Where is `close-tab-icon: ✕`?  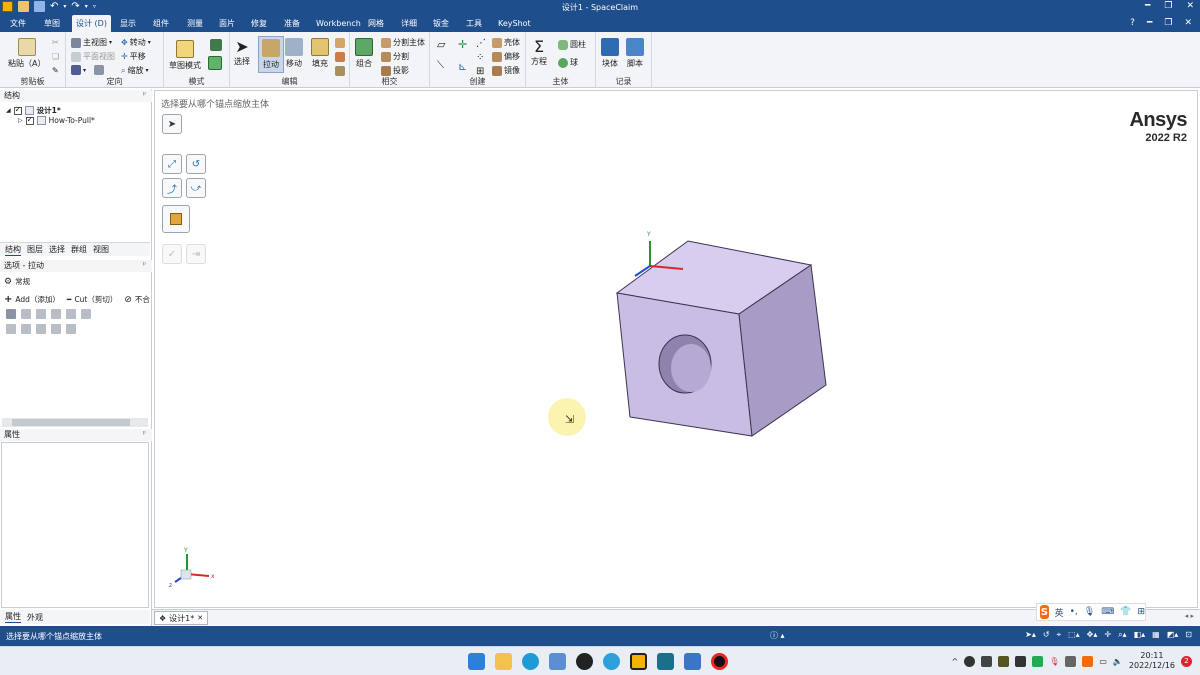 close-tab-icon: ✕ is located at coordinates (200, 618).